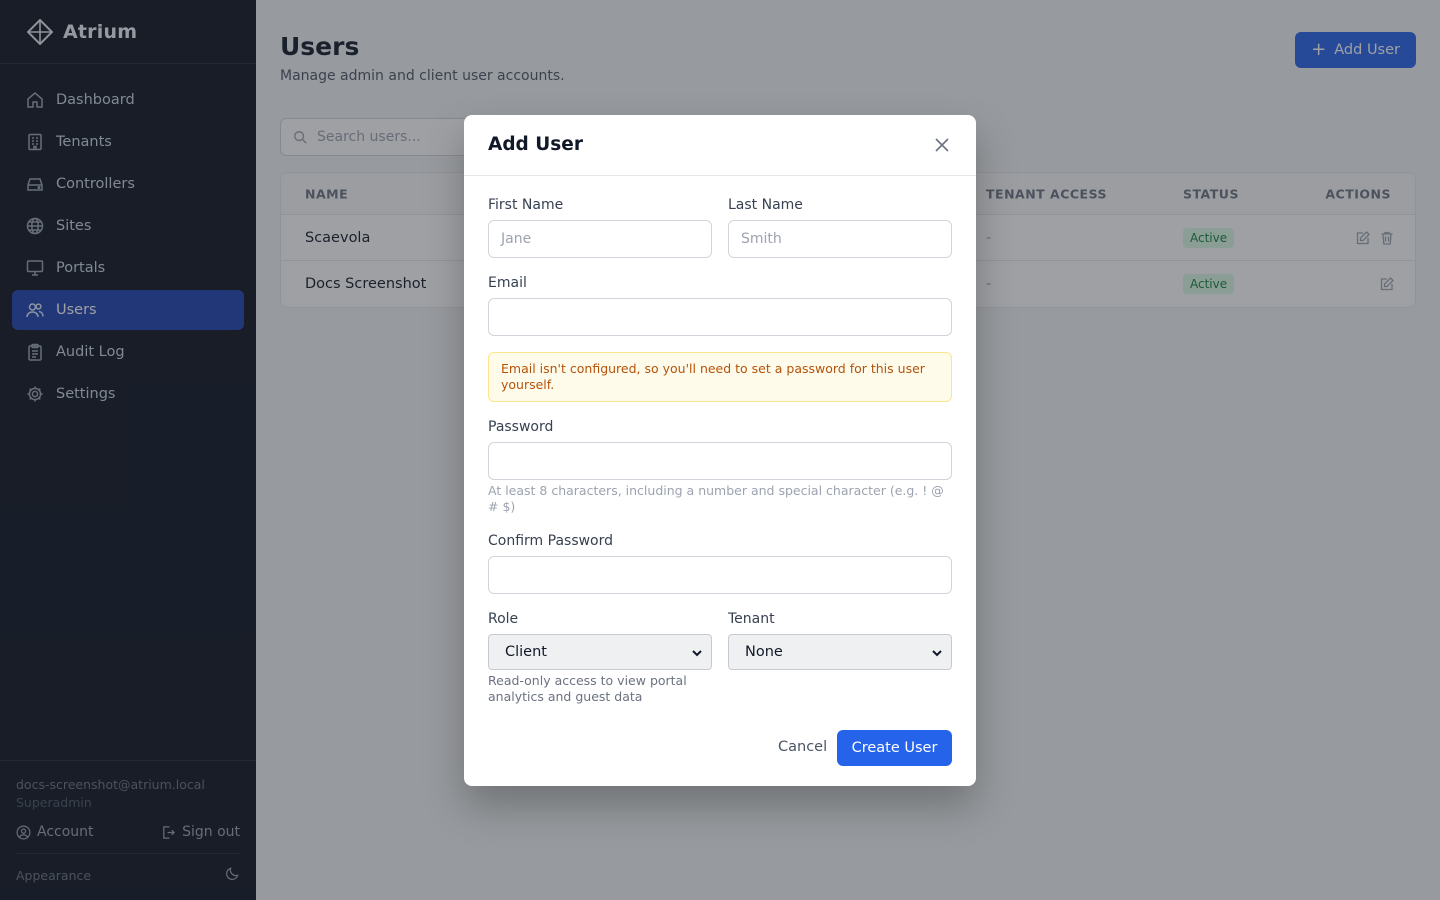 This screenshot has height=900, width=1440. What do you see at coordinates (840, 239) in the screenshot?
I see `last-name-input: Smith` at bounding box center [840, 239].